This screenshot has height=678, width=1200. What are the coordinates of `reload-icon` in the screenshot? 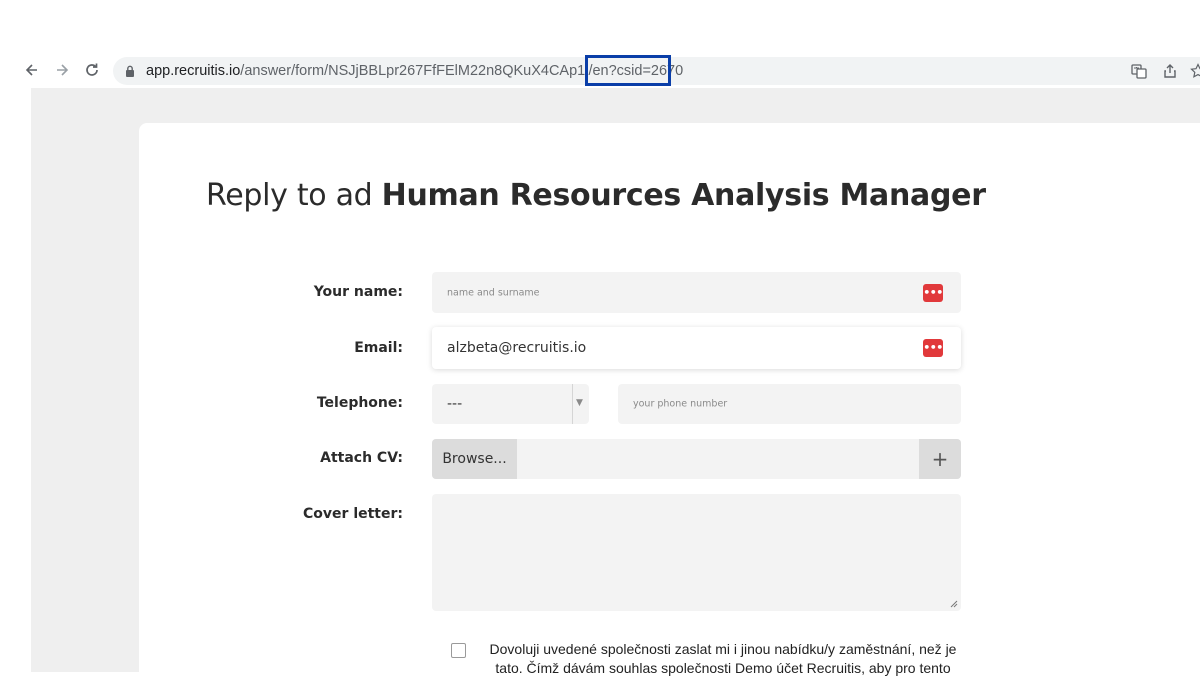 It's located at (92, 70).